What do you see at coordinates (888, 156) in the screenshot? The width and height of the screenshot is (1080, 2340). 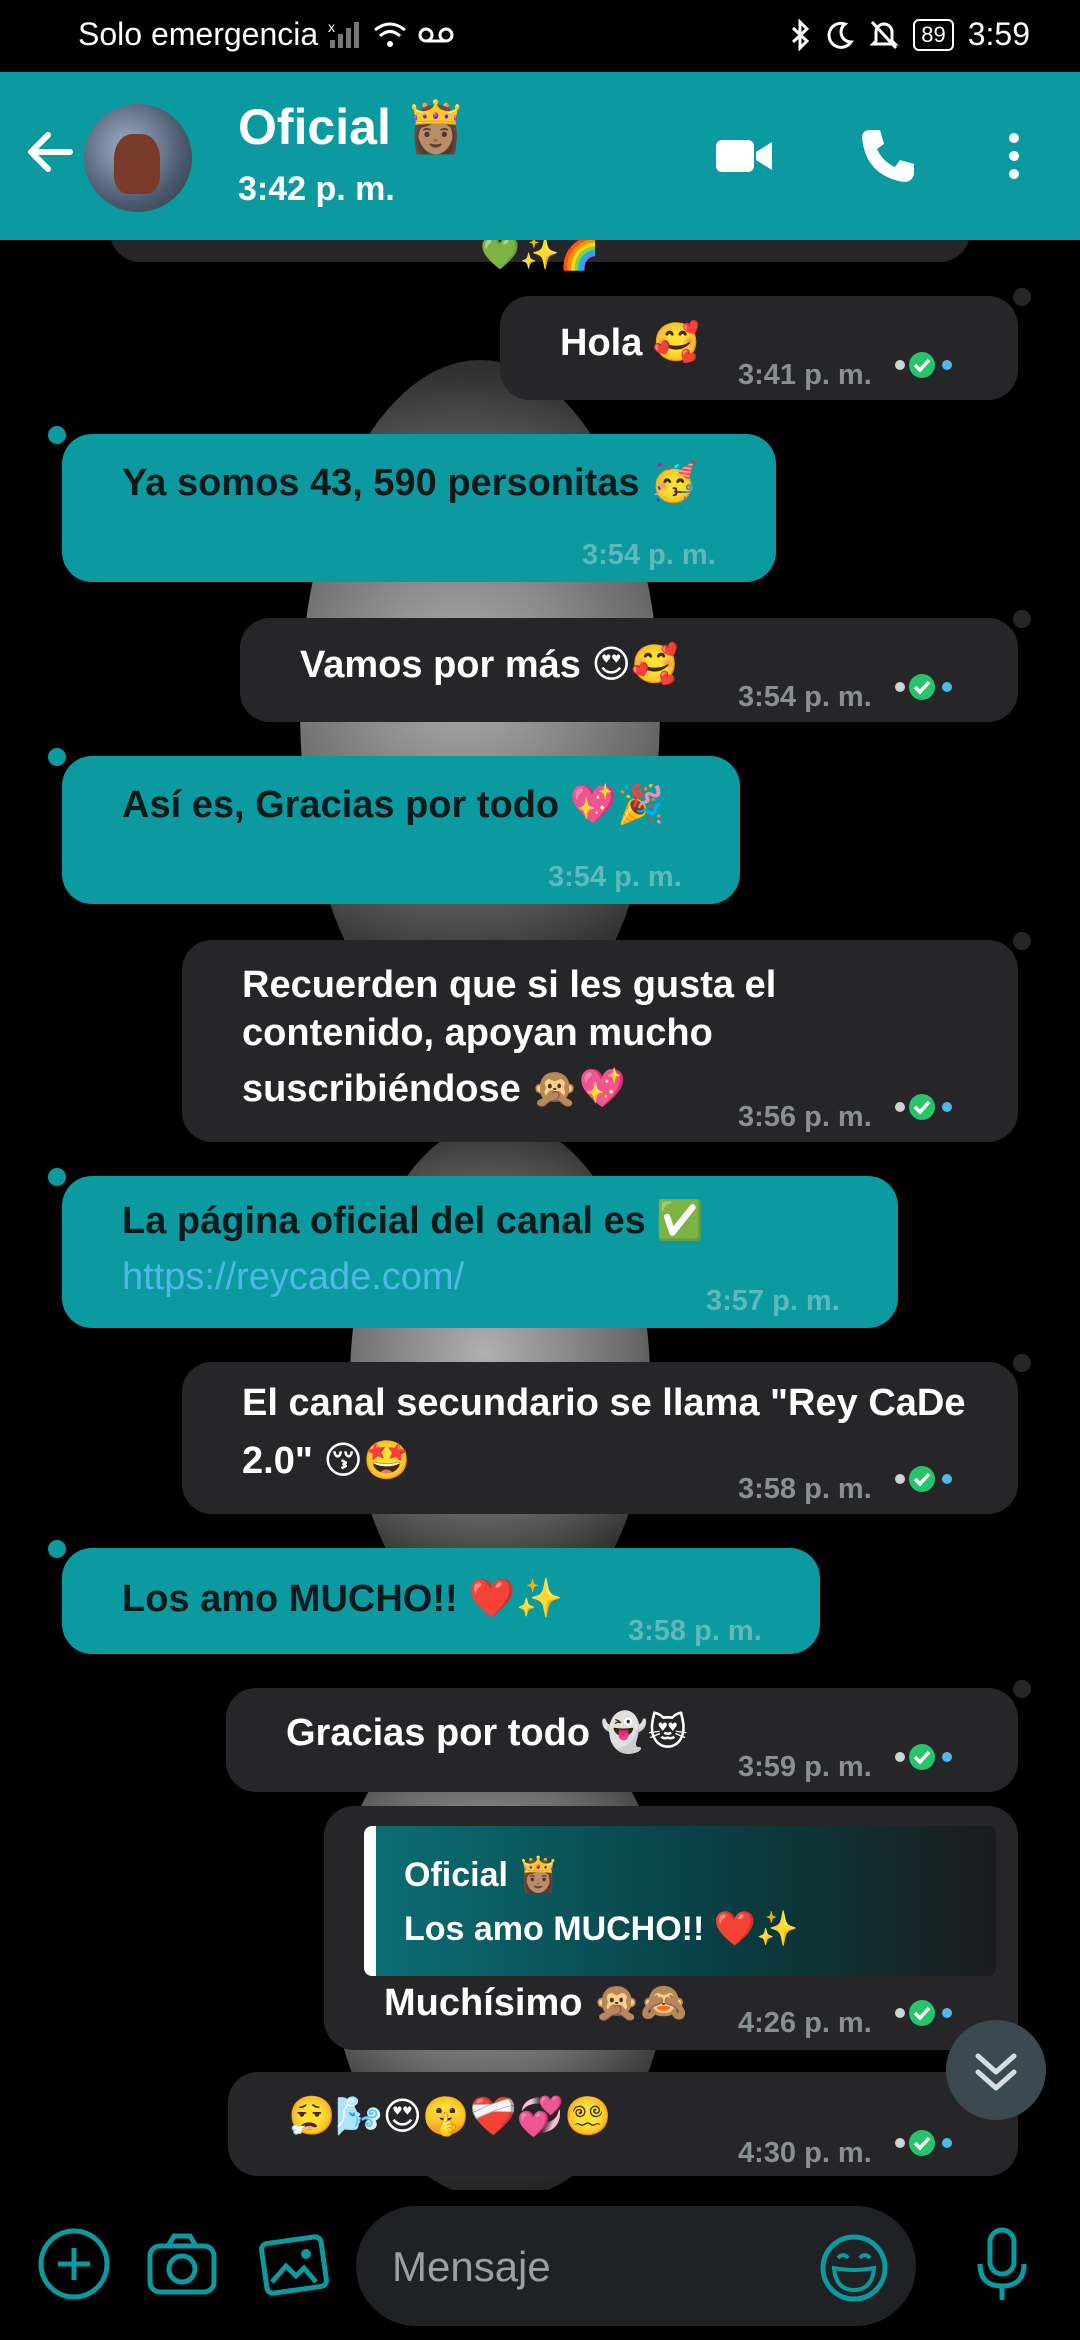 I see `phone-call-icon` at bounding box center [888, 156].